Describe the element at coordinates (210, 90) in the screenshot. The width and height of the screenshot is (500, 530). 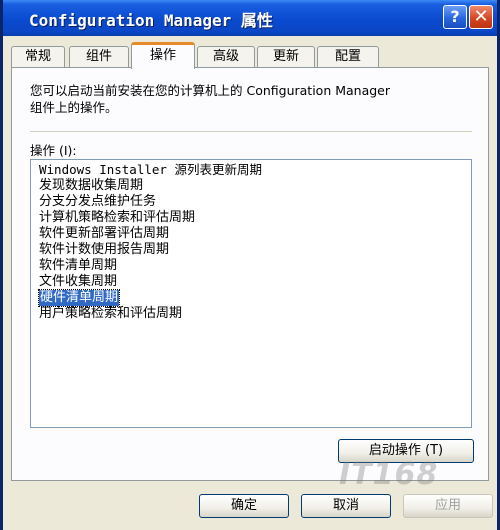
I see `description-line-1: 您可以启动当前安装在您的计算机上的 Configuration Manager` at that location.